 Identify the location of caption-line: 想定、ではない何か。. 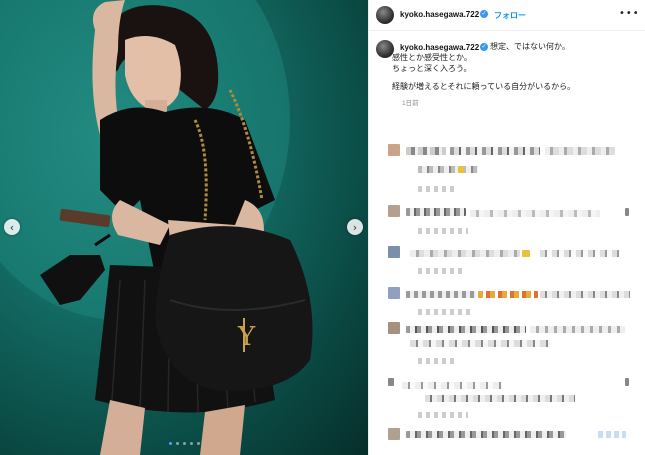
(530, 46).